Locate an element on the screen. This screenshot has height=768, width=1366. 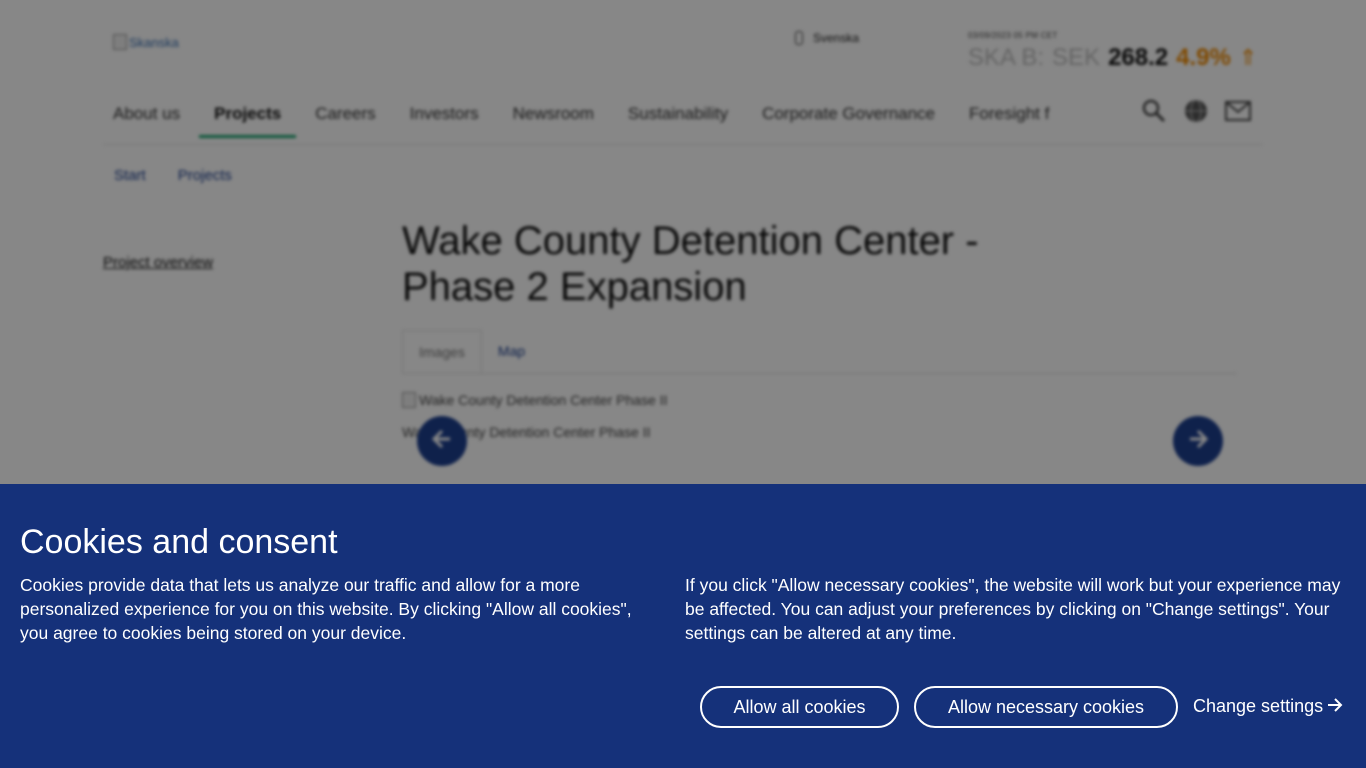
cookie-banner-title: Cookies and consent is located at coordinates (179, 542).